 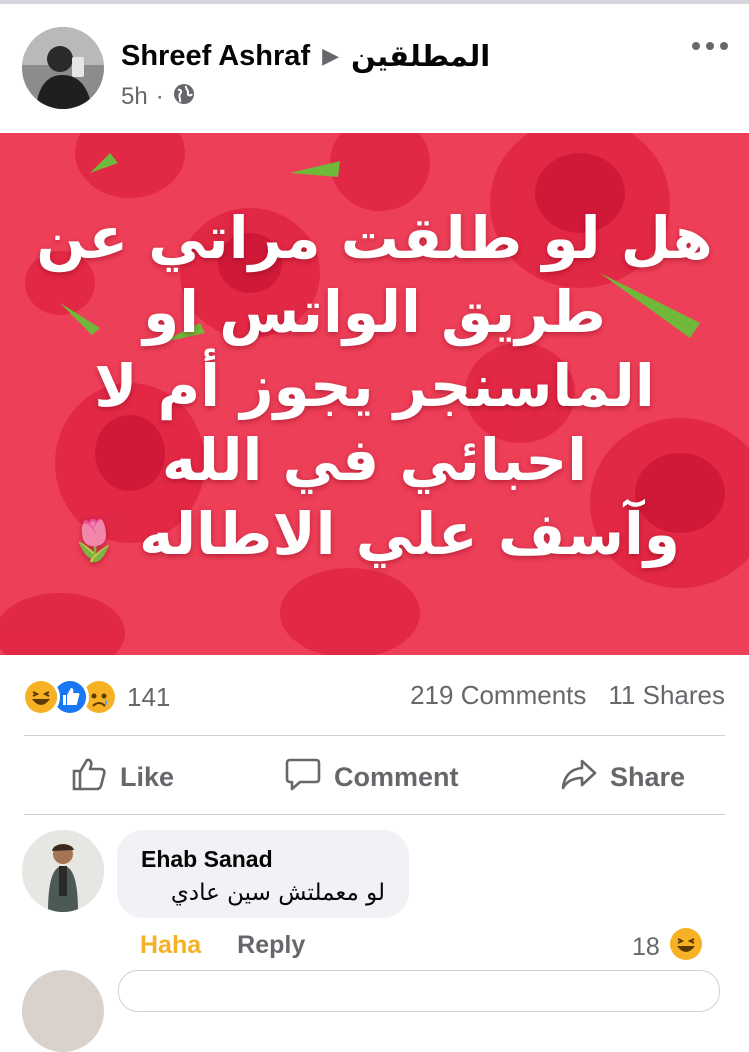 I want to click on commenter-name: Ehab Sanad, so click(x=207, y=859).